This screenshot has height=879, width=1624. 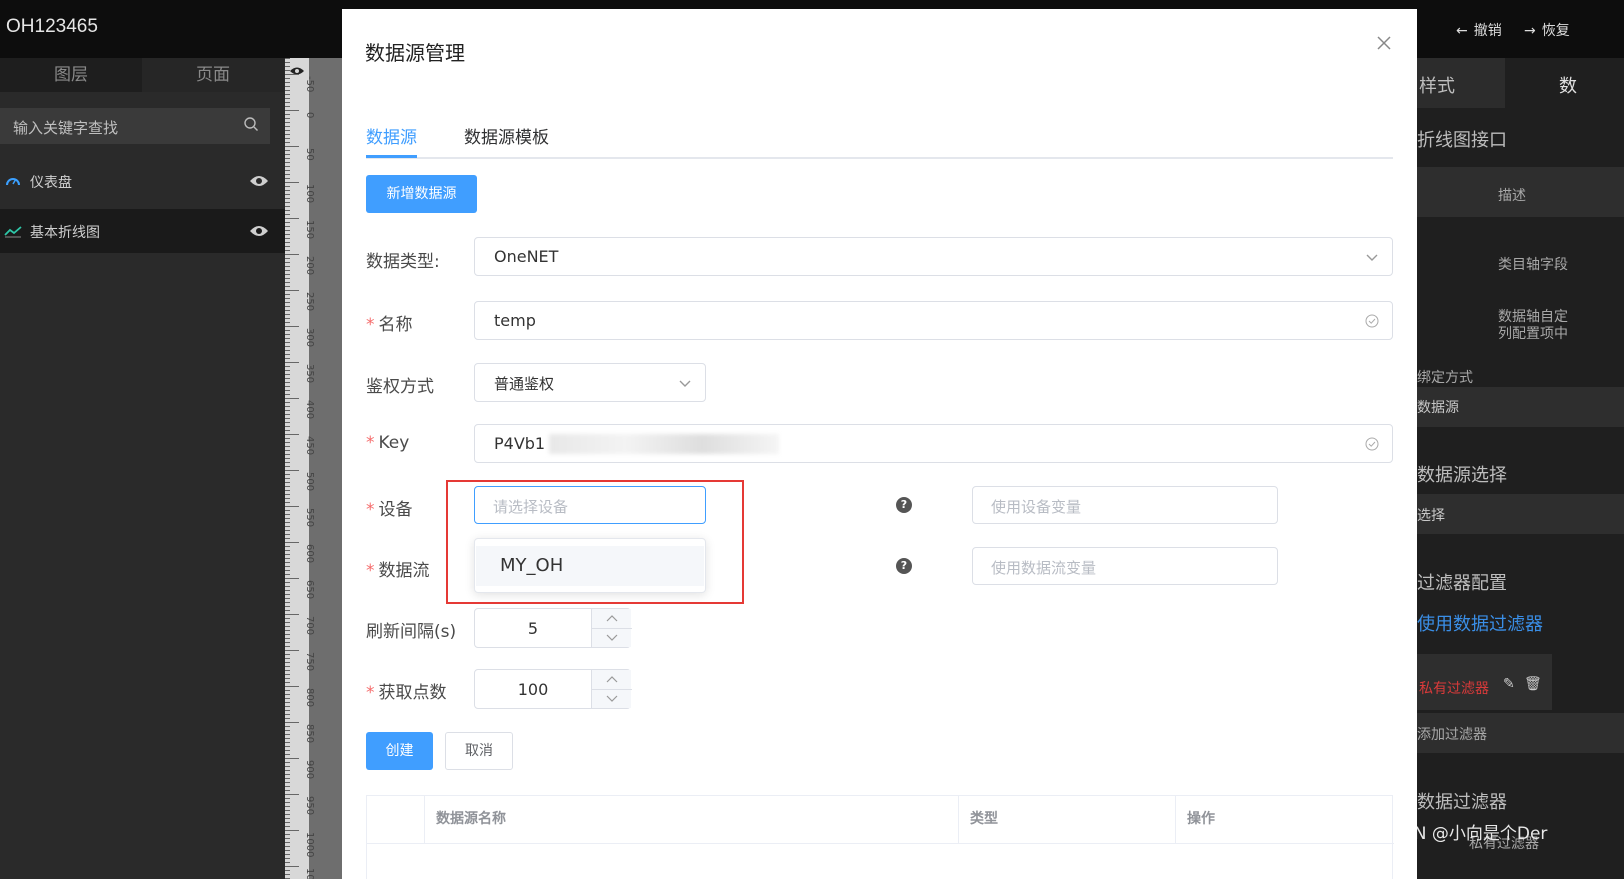 I want to click on use-filter-link: 使用数据过滤器, so click(x=1480, y=623).